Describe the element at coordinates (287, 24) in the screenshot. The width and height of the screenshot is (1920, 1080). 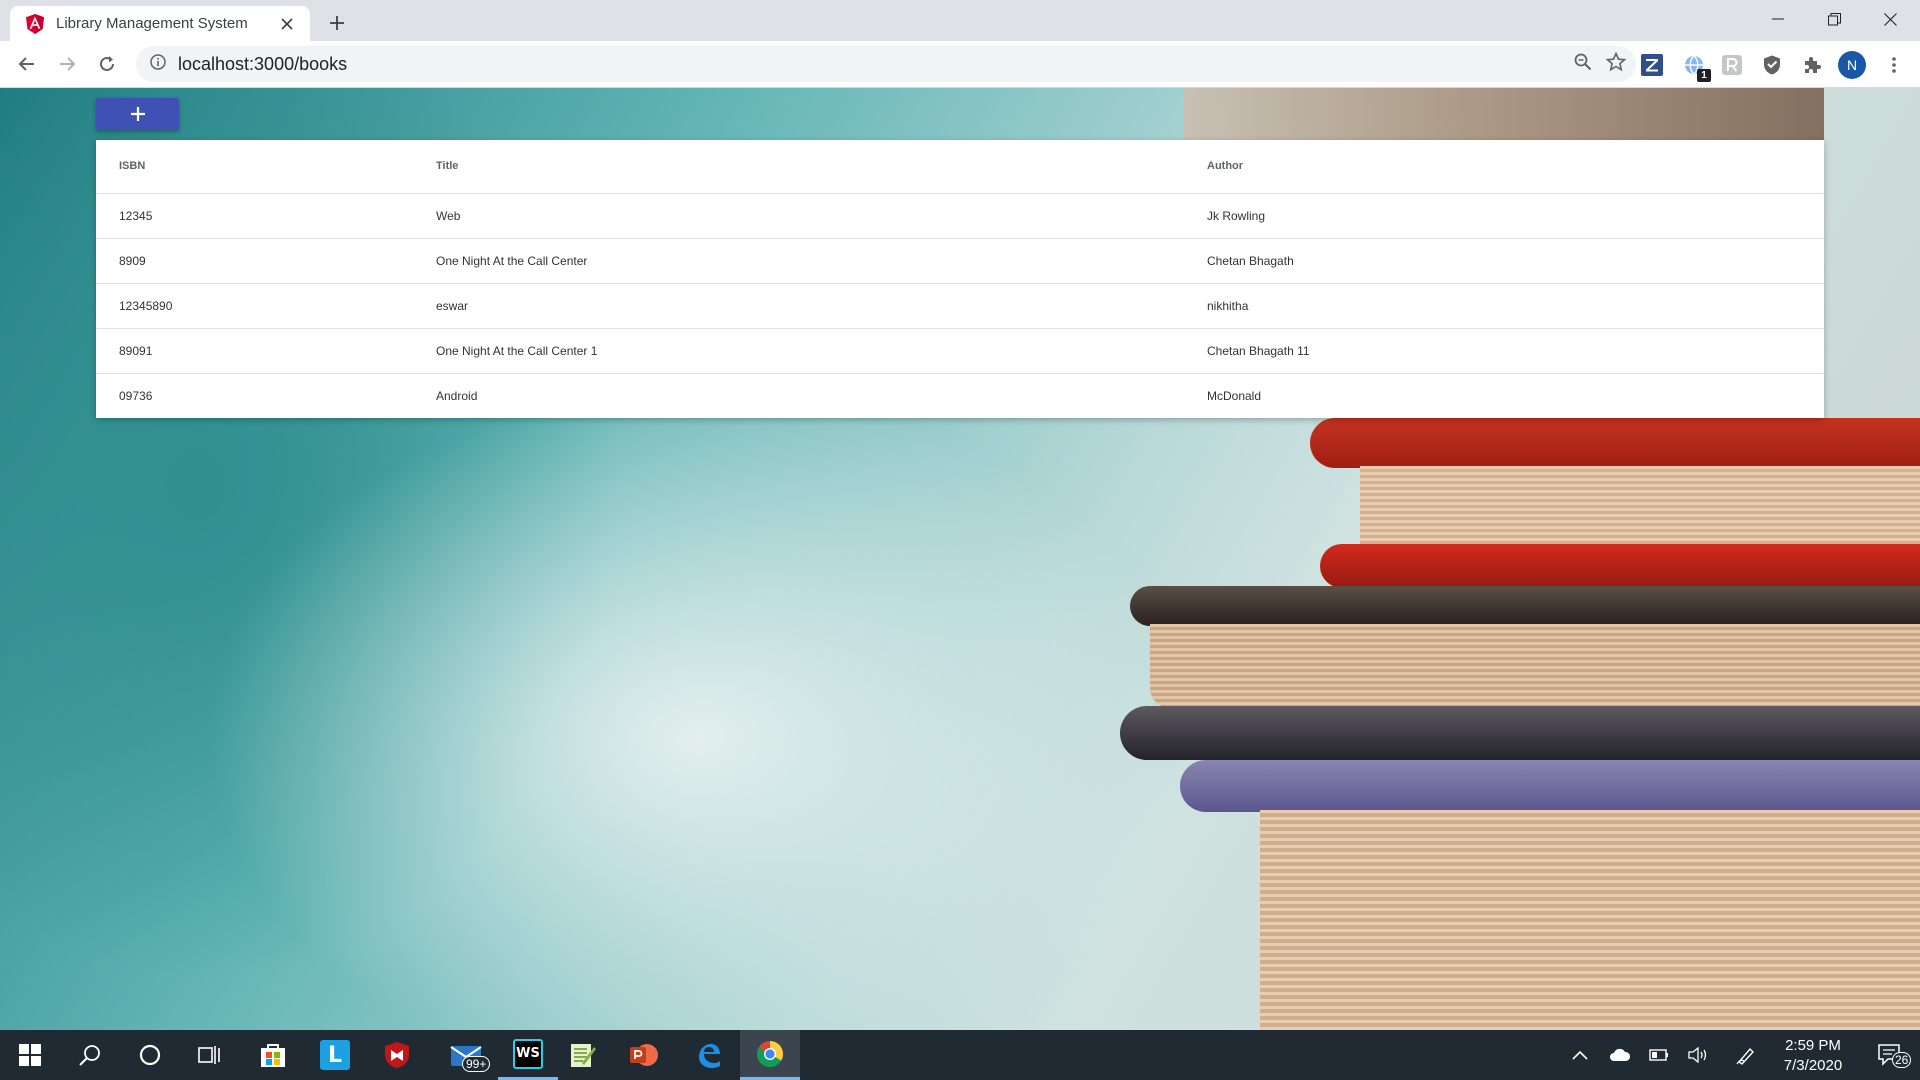
I see `tab-close-icon` at that location.